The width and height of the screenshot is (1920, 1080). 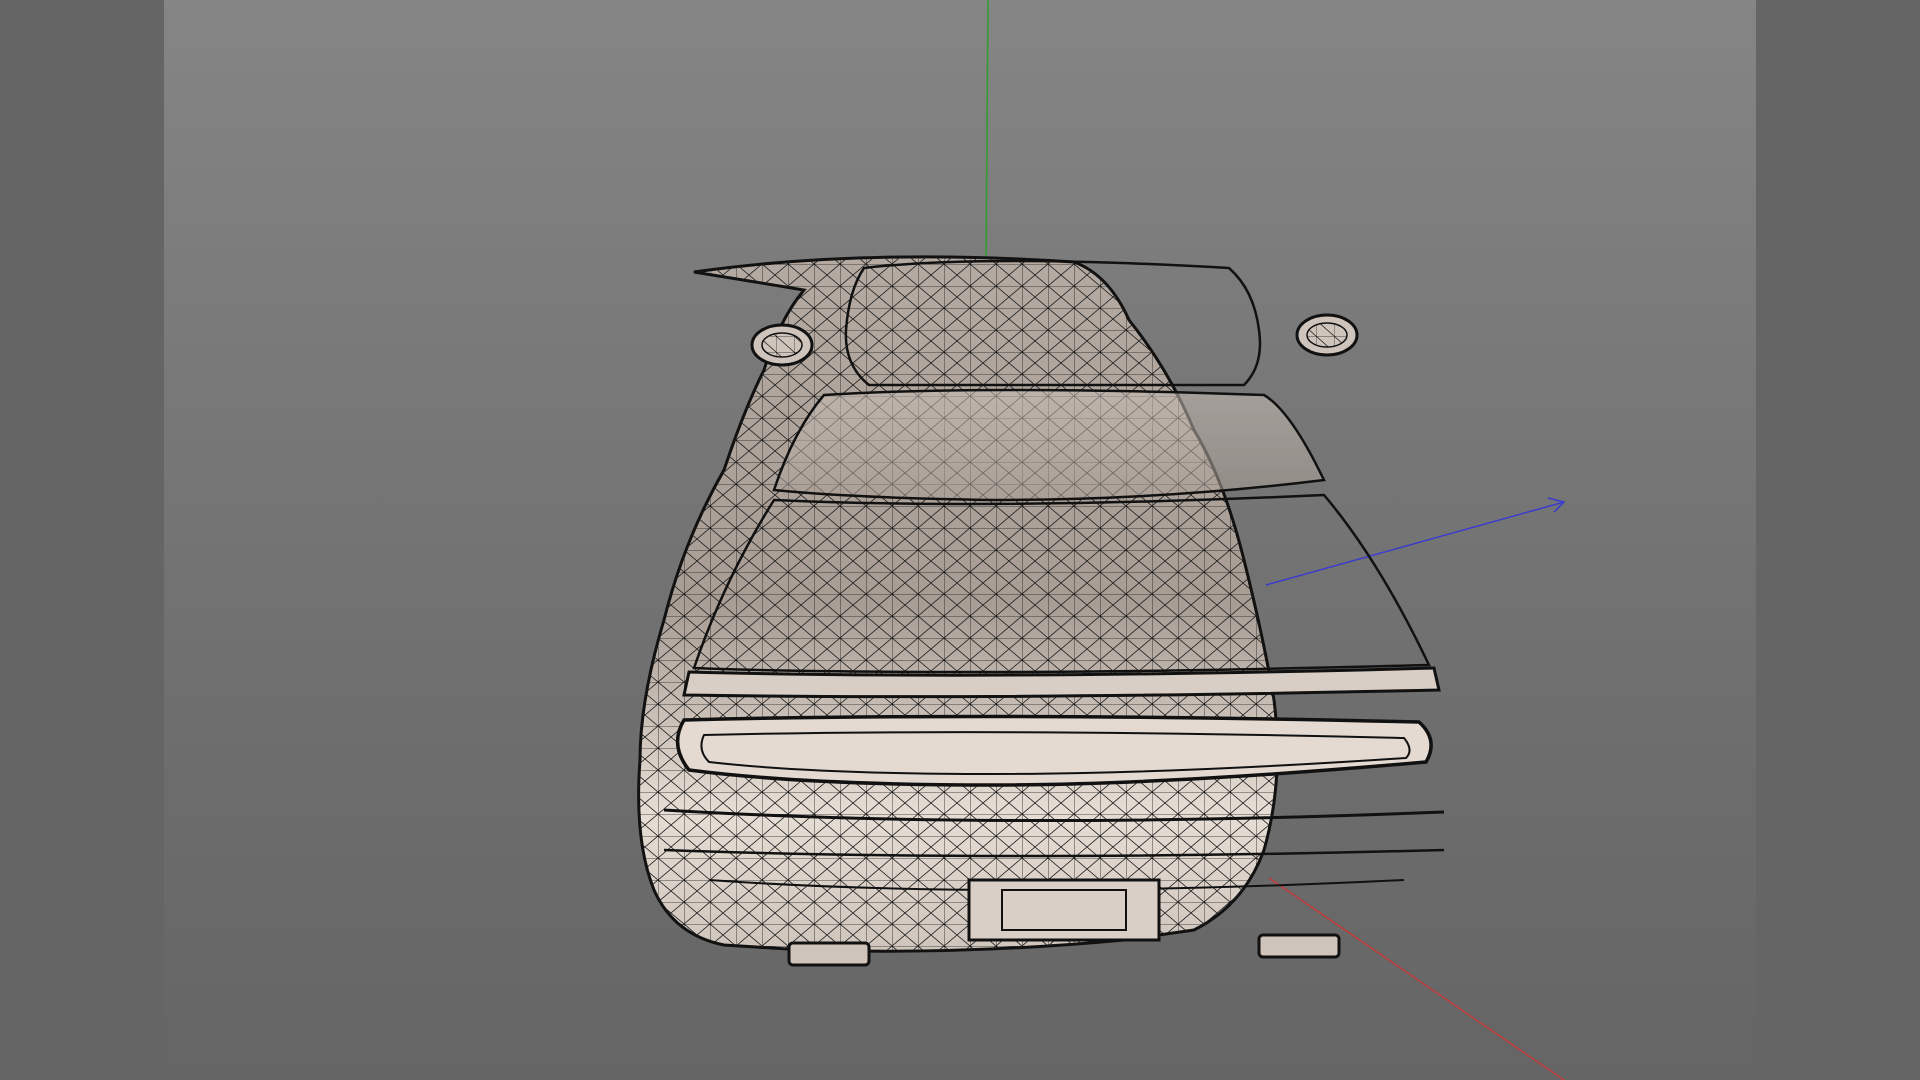 What do you see at coordinates (1838, 540) in the screenshot?
I see `right-panel` at bounding box center [1838, 540].